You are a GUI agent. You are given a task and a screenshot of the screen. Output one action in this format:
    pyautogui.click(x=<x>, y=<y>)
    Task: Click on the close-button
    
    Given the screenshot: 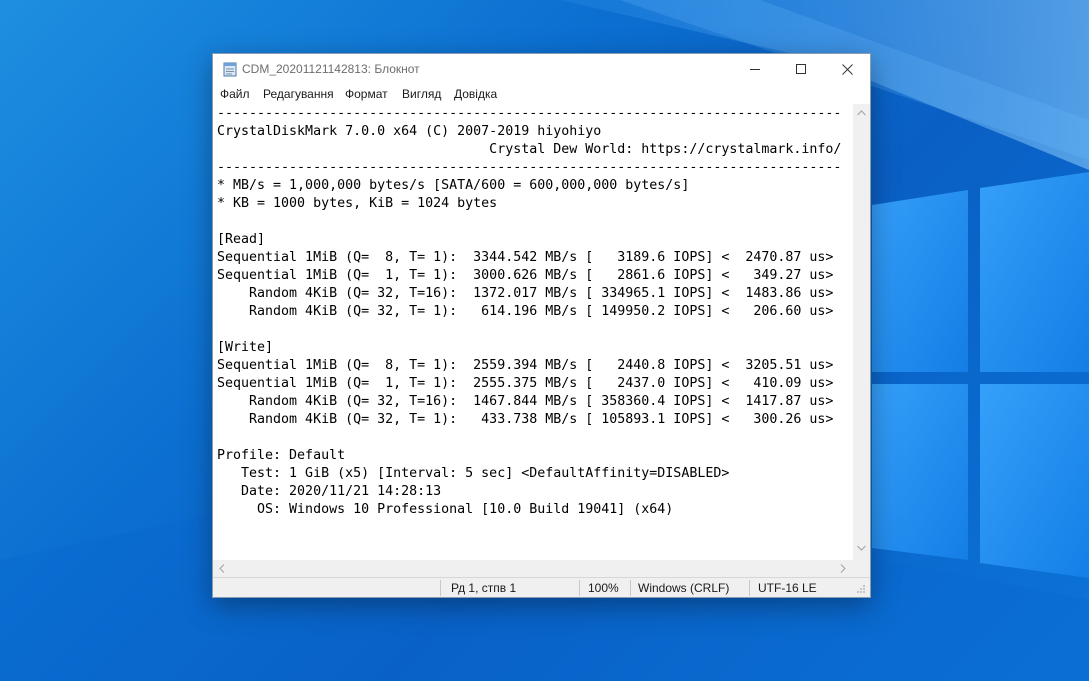 What is the action you would take?
    pyautogui.click(x=847, y=69)
    